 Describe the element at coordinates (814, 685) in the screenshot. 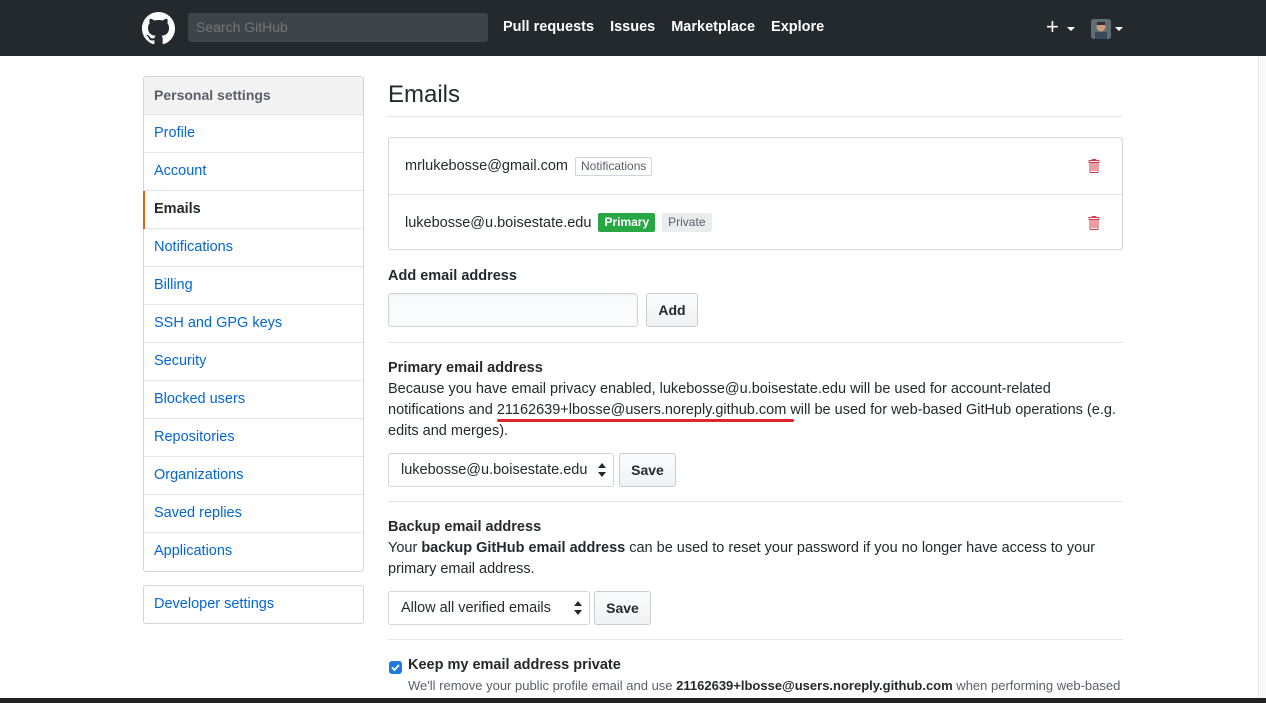

I see `description-bold: 21162639+lbosse@users.noreply.github.com` at that location.